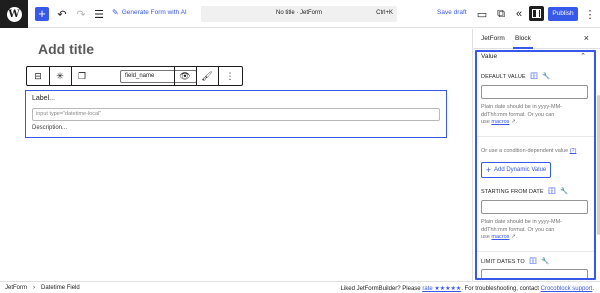  I want to click on command-palette-bar: No title · JetForm Ctrl+K, so click(299, 14).